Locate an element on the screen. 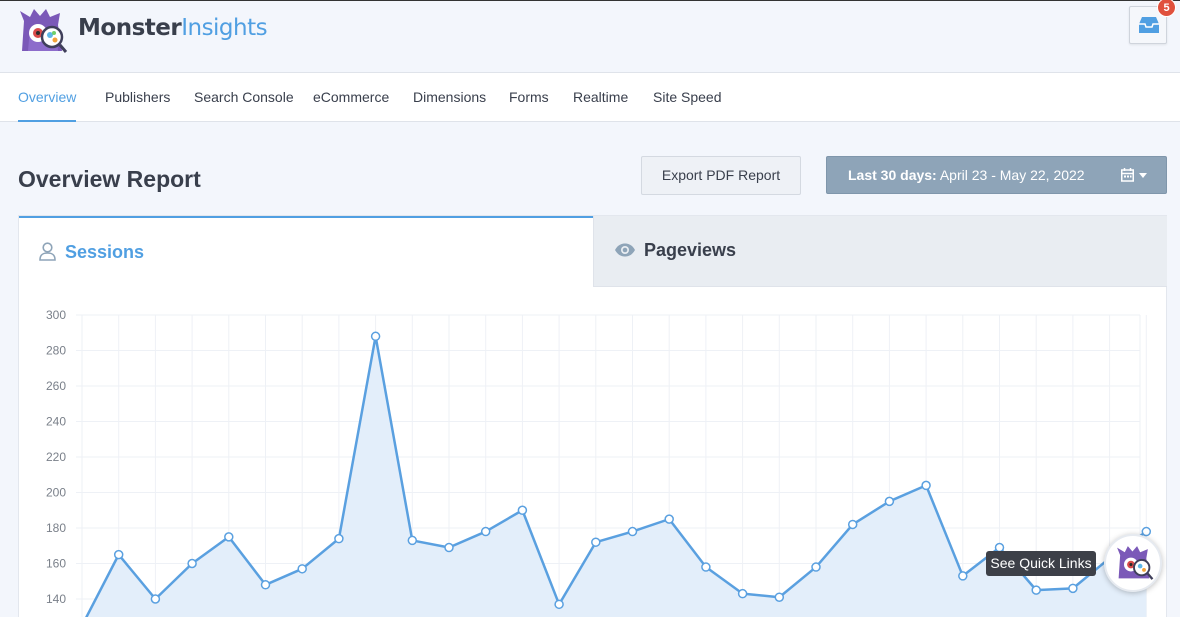 This screenshot has width=1180, height=617. page-title: Overview Report is located at coordinates (109, 179).